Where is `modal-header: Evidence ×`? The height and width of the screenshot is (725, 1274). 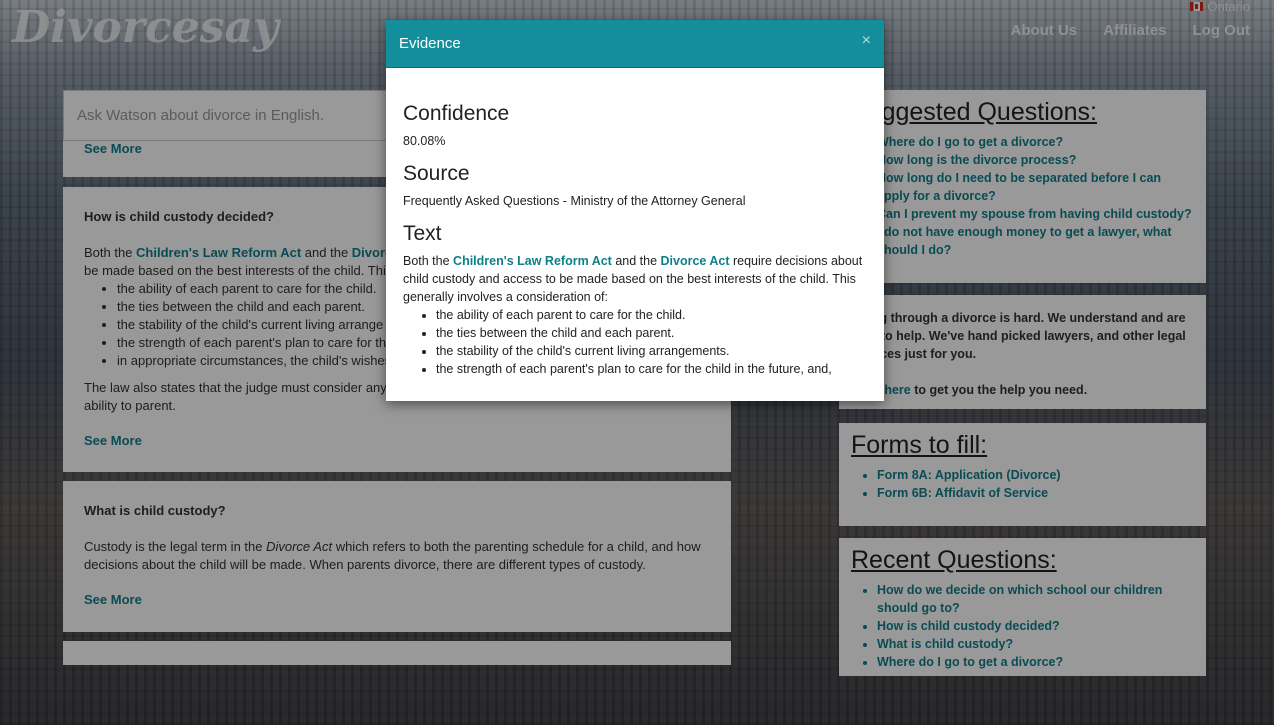
modal-header: Evidence × is located at coordinates (635, 44).